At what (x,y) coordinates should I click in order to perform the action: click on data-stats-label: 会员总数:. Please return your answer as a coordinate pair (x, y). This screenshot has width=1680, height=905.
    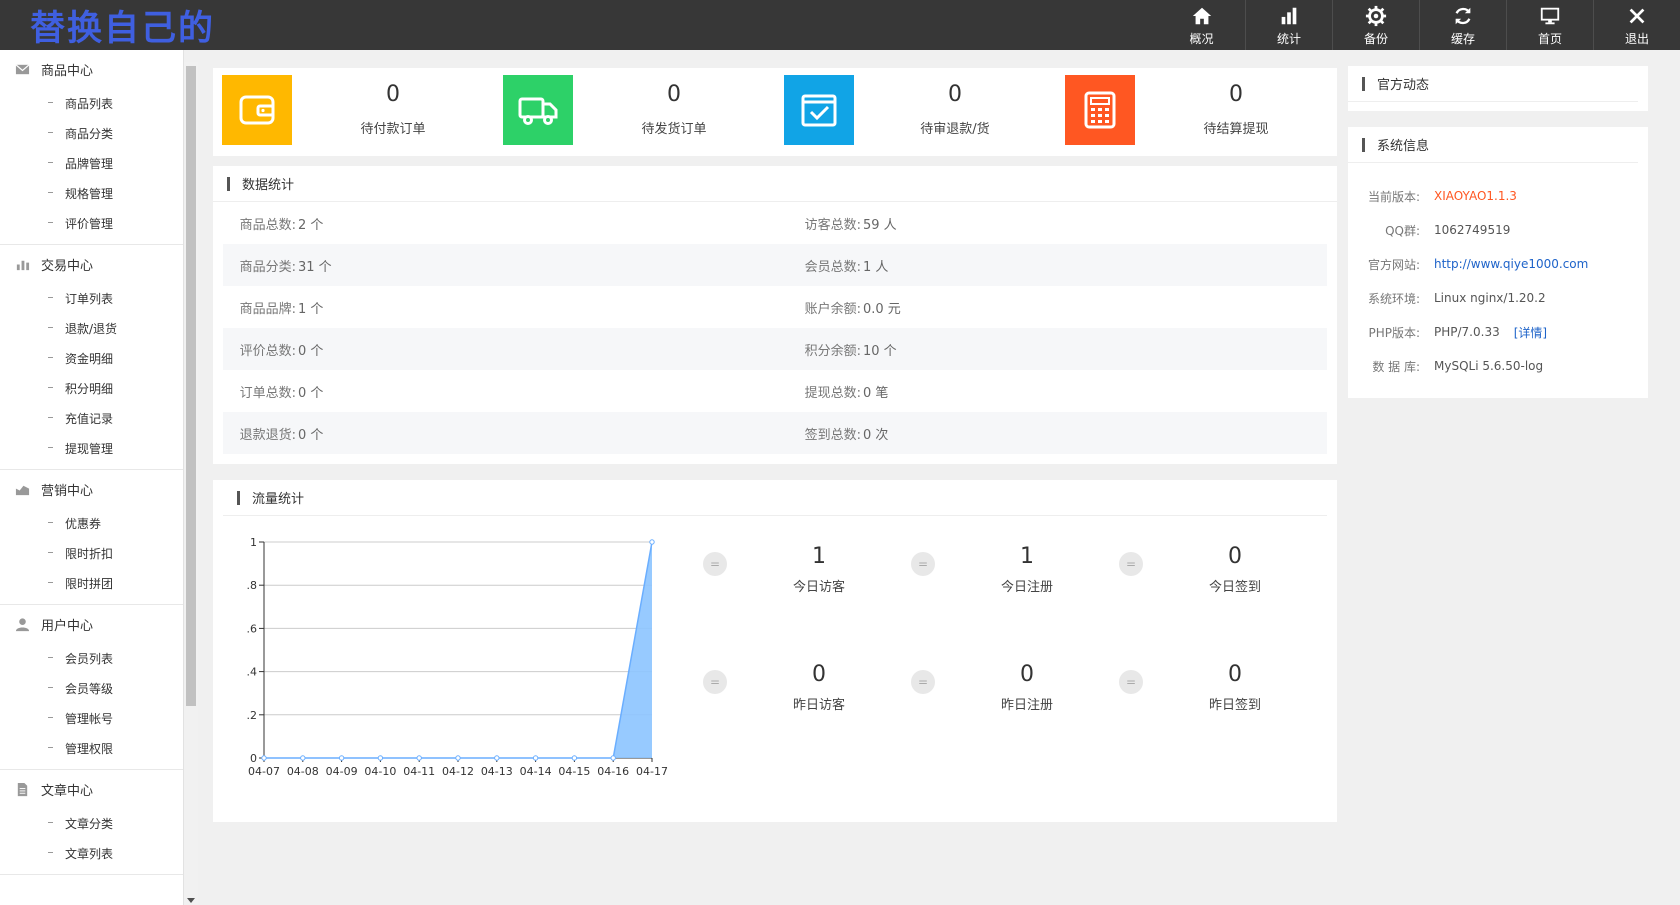
    Looking at the image, I should click on (832, 267).